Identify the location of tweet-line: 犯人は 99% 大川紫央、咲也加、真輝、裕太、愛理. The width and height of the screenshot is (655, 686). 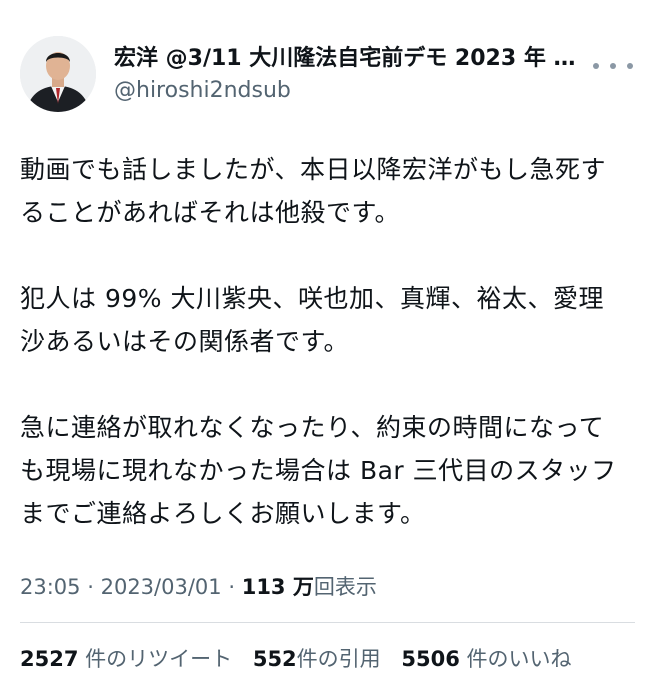
(312, 298).